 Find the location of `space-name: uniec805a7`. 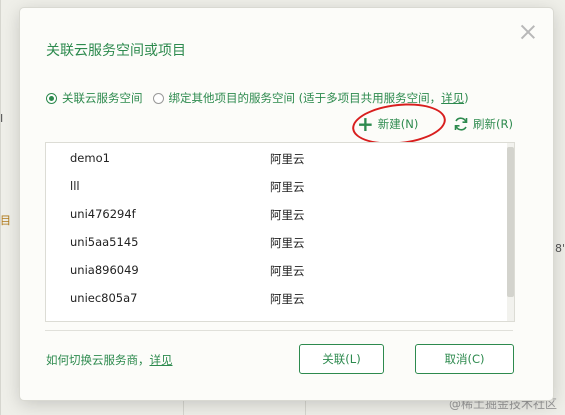

space-name: uniec805a7 is located at coordinates (104, 298).